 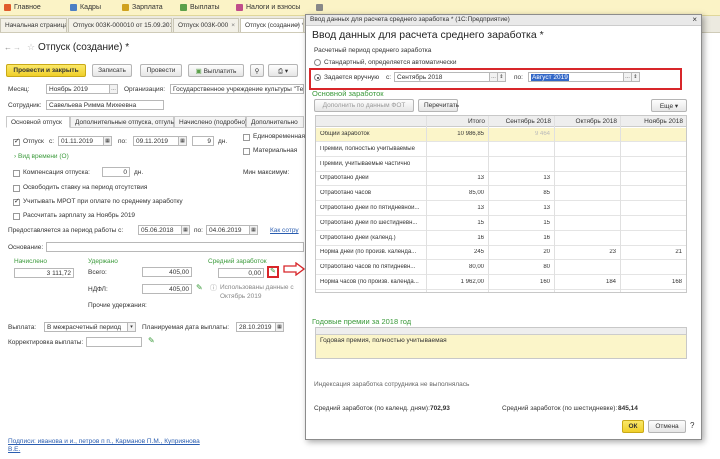 What do you see at coordinates (46, 70) in the screenshot?
I see `post-and-close-button: Провести и закрыть` at bounding box center [46, 70].